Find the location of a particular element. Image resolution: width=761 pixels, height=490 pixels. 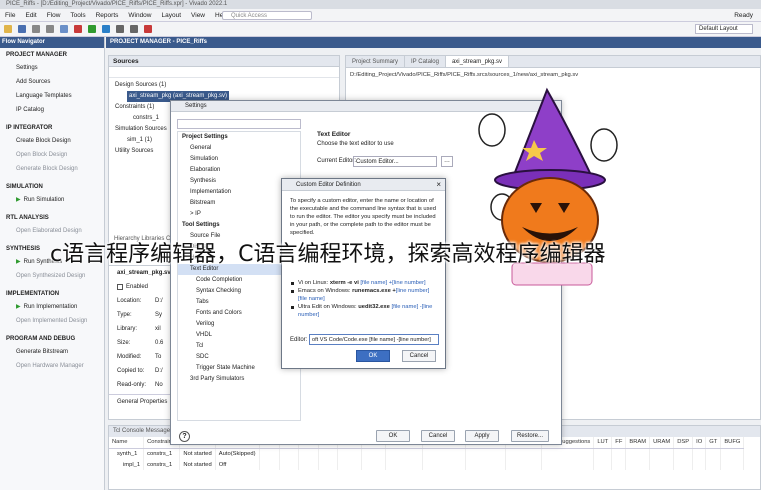

column-header: BRAM is located at coordinates (638, 443).